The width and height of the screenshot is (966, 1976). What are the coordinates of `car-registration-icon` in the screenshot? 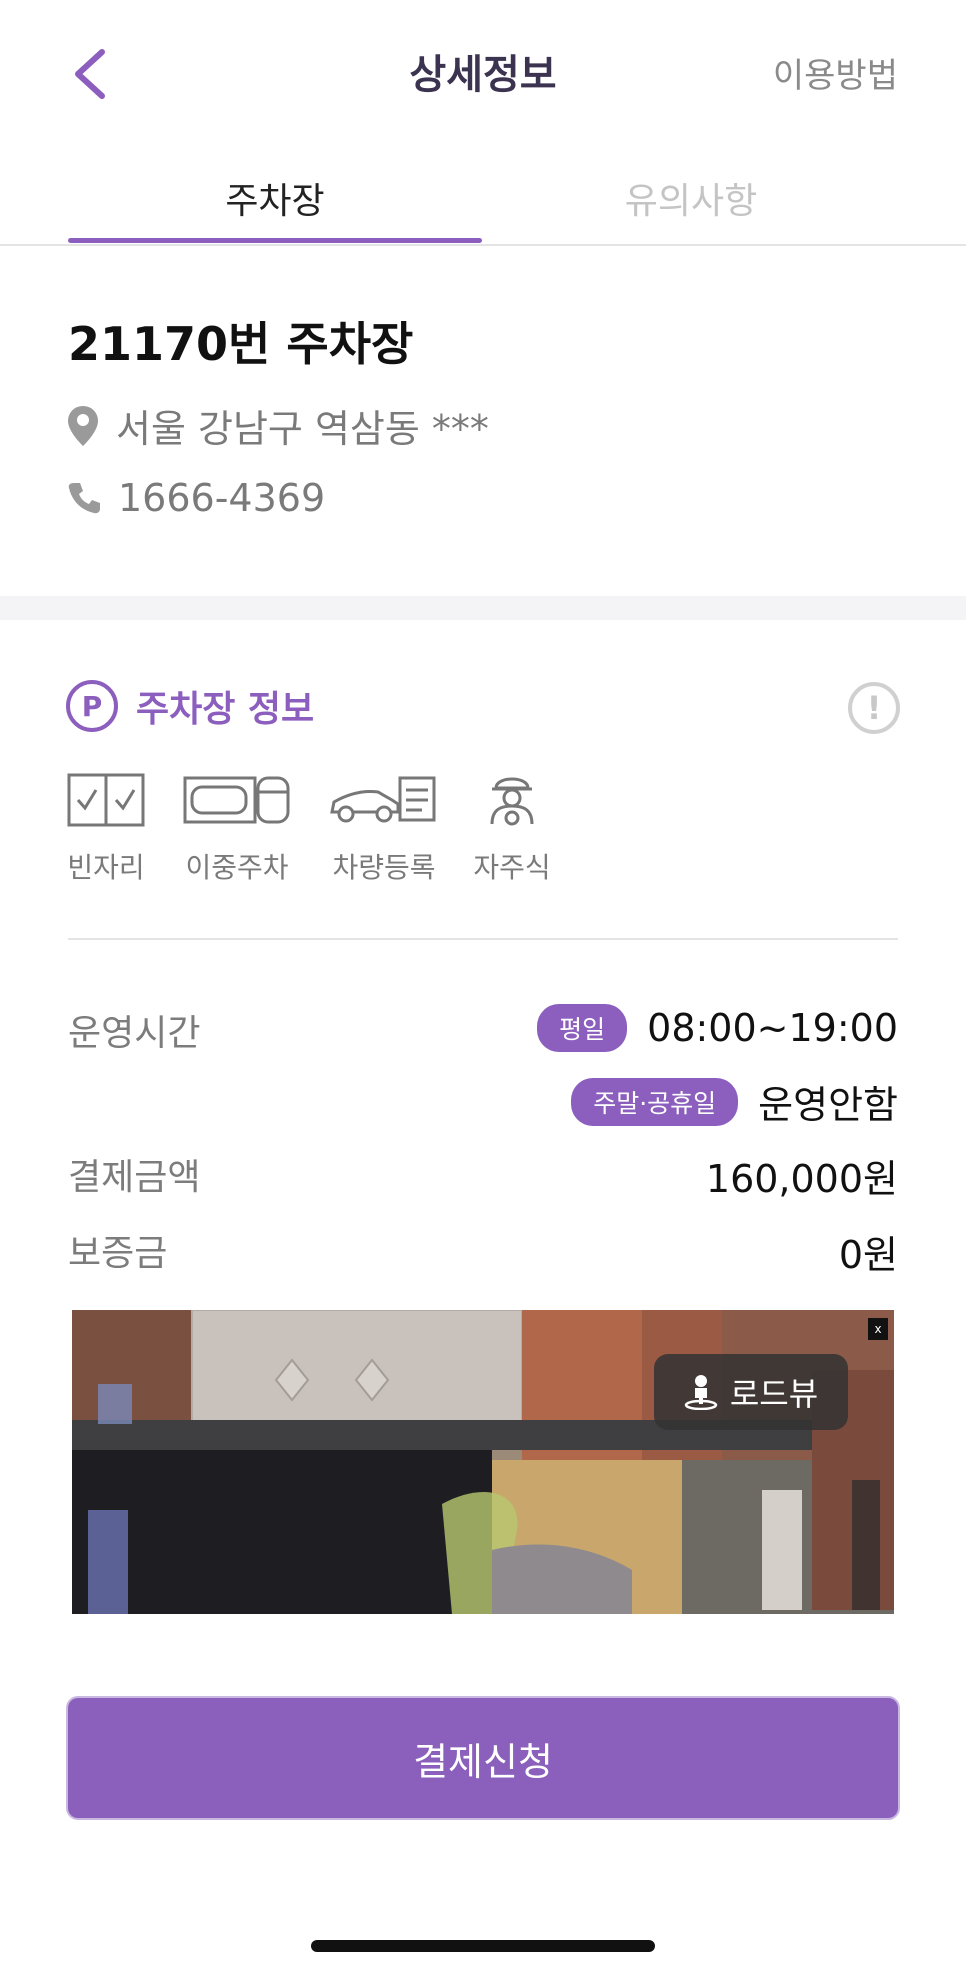 It's located at (383, 799).